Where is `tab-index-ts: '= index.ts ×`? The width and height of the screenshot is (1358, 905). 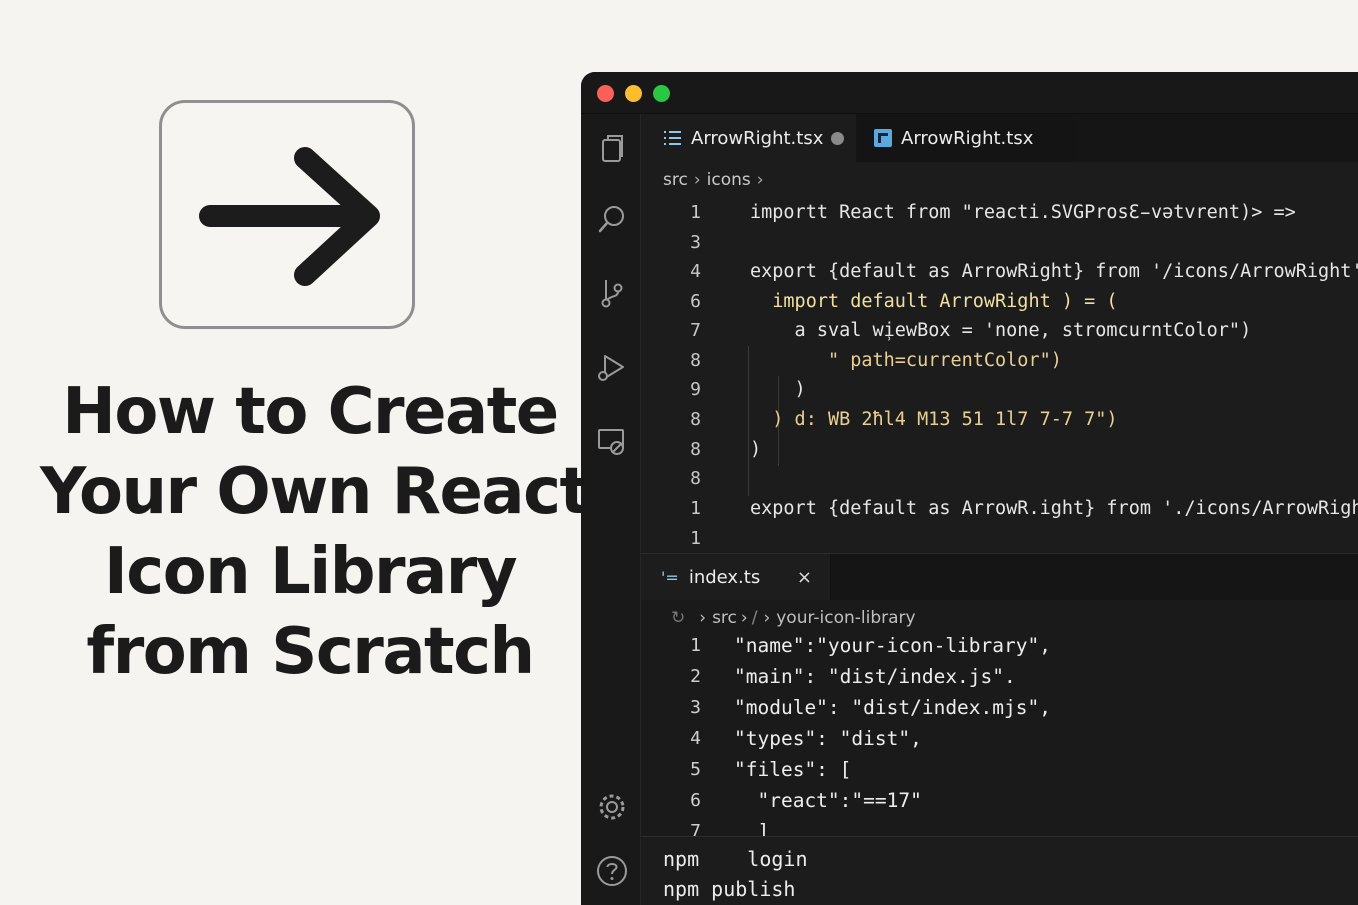
tab-index-ts: '= index.ts × is located at coordinates (736, 577).